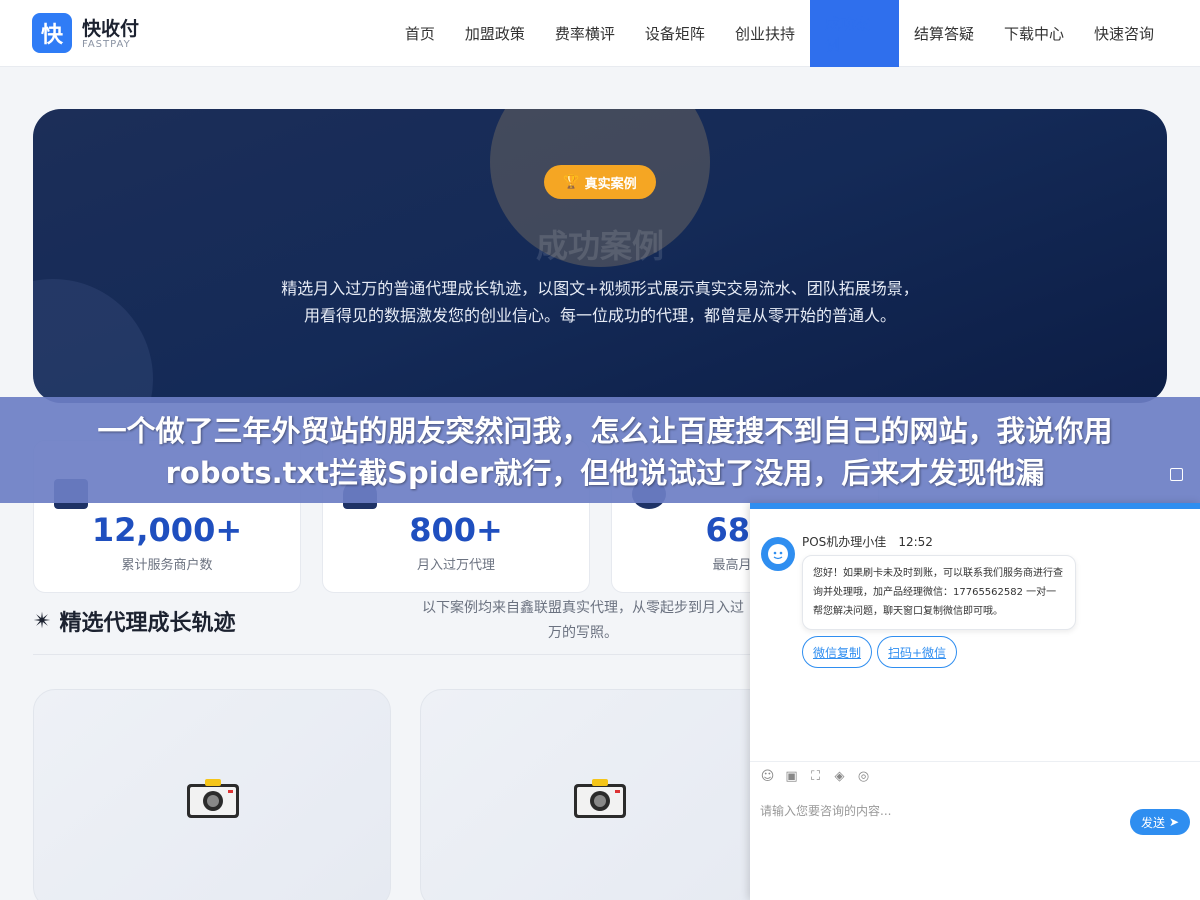 The width and height of the screenshot is (1200, 900). What do you see at coordinates (1174, 822) in the screenshot?
I see `send-icon: ➤` at bounding box center [1174, 822].